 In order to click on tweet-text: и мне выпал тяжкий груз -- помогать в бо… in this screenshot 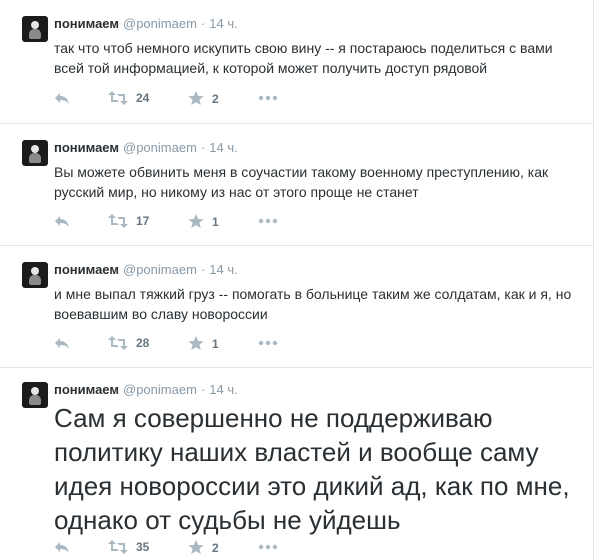, I will do `click(313, 304)`.